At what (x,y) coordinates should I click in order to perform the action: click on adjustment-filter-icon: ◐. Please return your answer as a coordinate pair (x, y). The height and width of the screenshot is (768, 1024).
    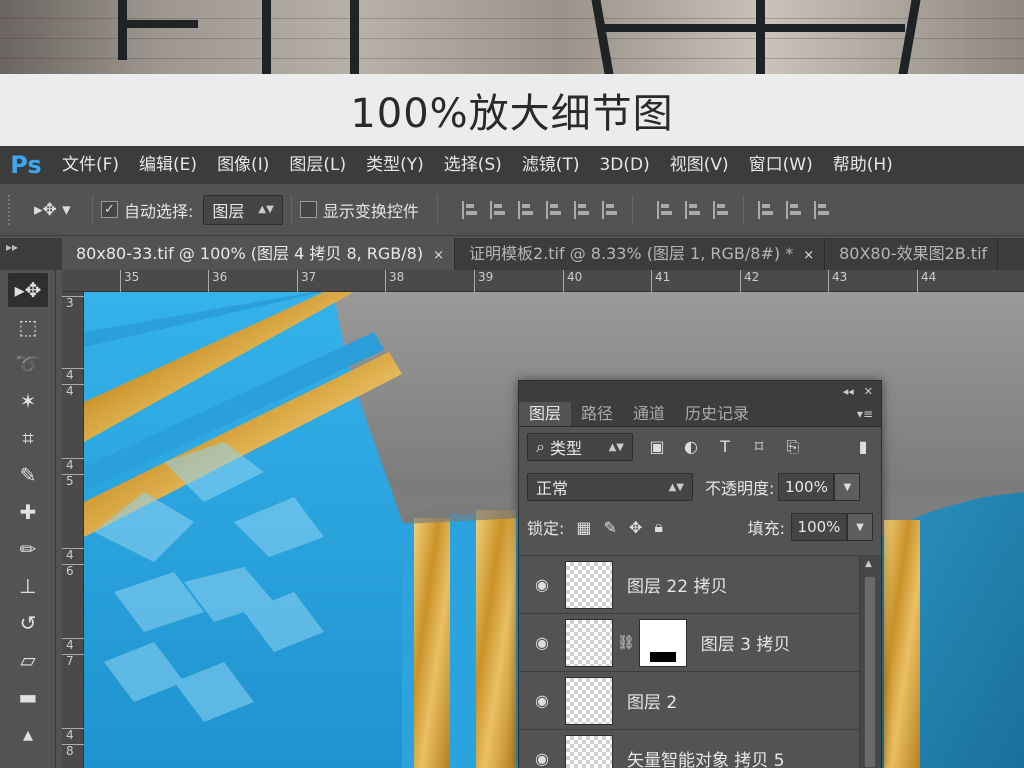
    Looking at the image, I should click on (691, 447).